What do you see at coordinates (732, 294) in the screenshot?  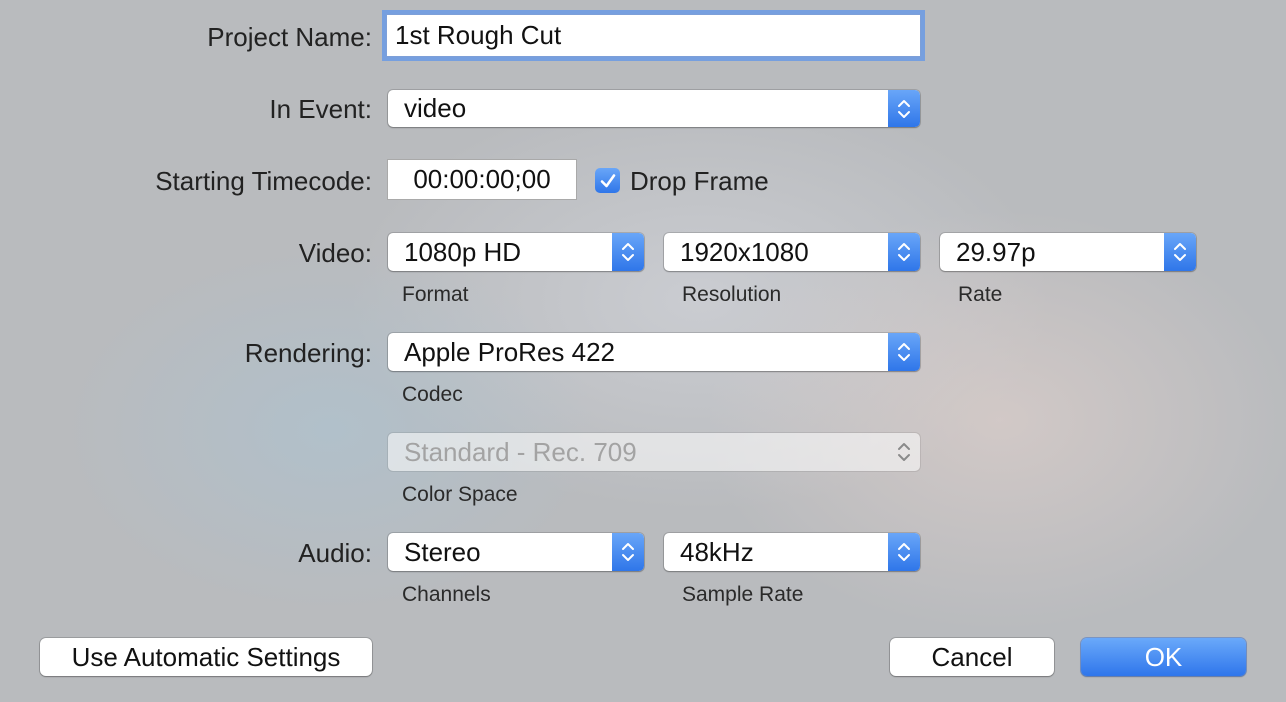 I see `video-resolution-caption: Resolution` at bounding box center [732, 294].